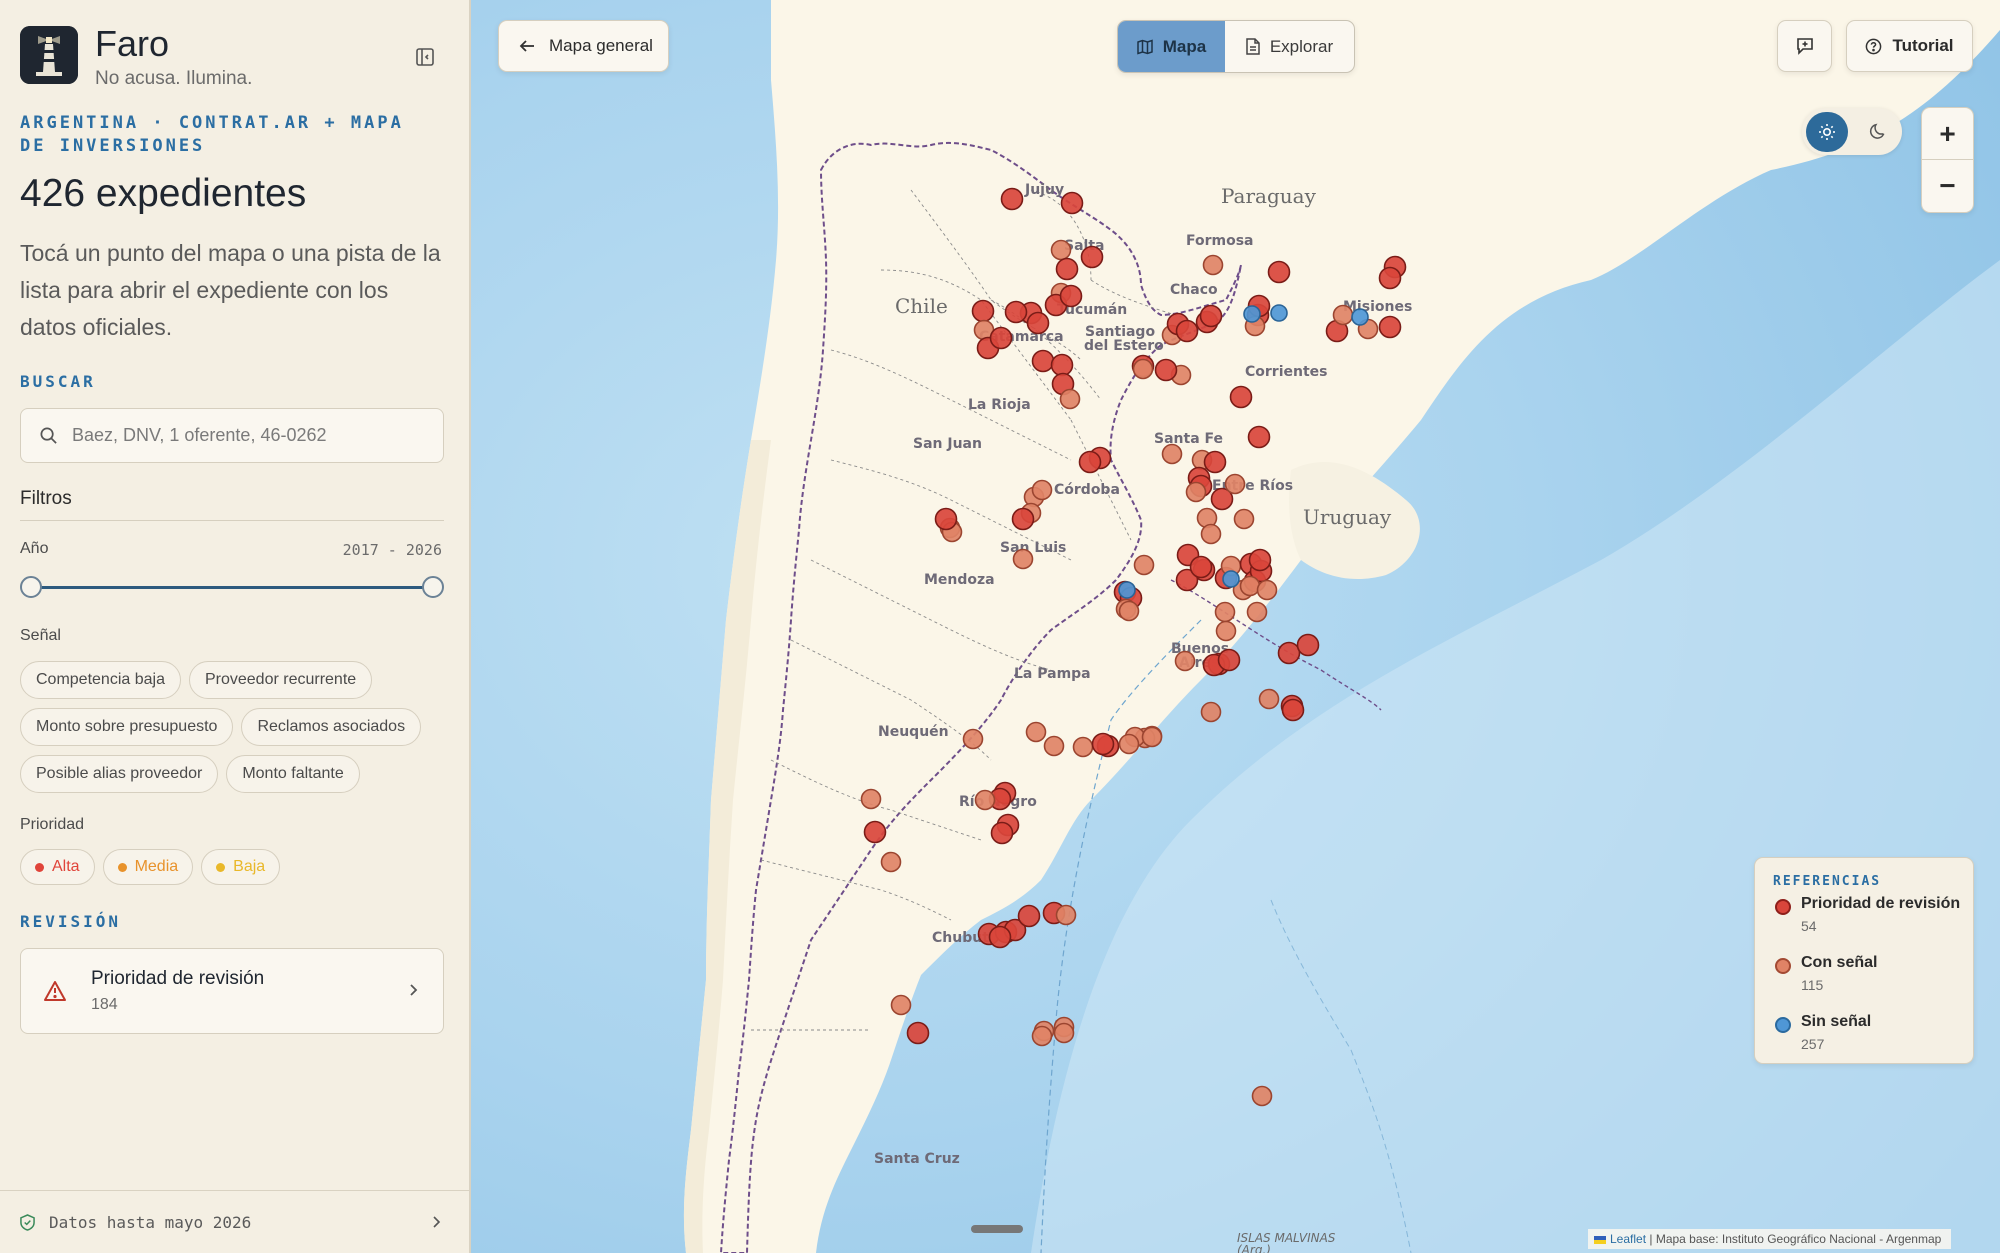 The height and width of the screenshot is (1253, 2000). Describe the element at coordinates (31, 587) in the screenshot. I see `slider-thumb-start` at that location.